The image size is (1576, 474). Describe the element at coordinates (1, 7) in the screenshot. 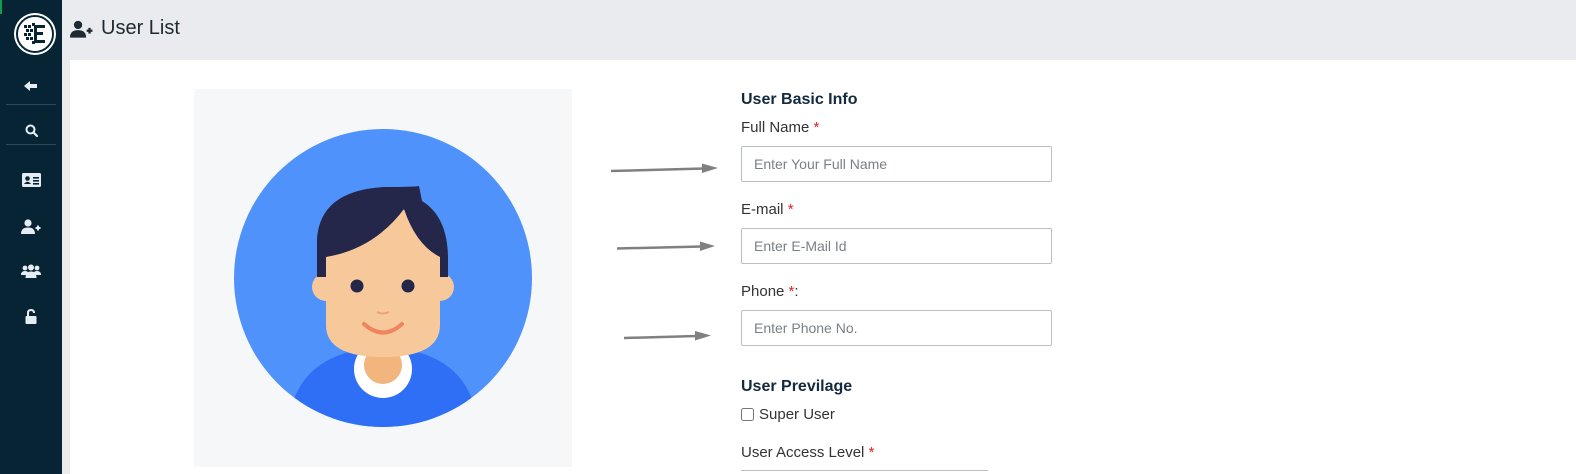

I see `sidebar-accent` at that location.